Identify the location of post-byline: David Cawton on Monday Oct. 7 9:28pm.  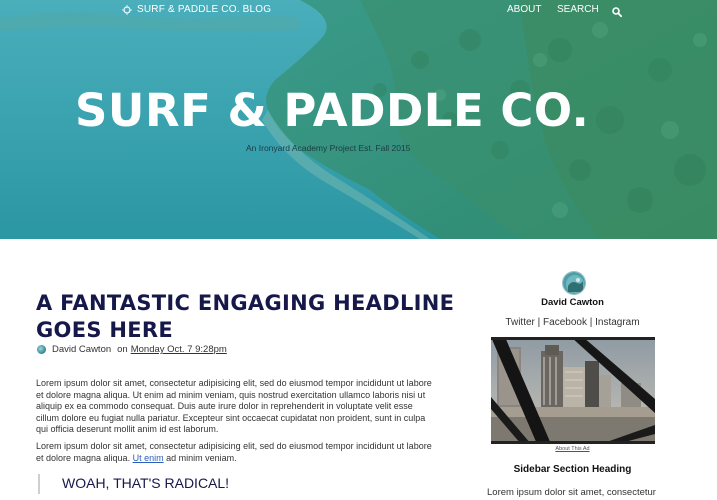
(132, 349).